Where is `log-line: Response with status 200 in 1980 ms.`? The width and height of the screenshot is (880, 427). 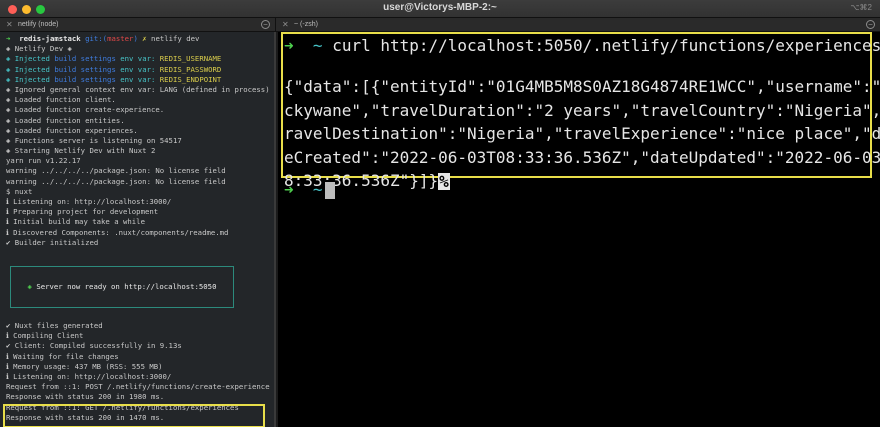 log-line: Response with status 200 in 1980 ms. is located at coordinates (85, 397).